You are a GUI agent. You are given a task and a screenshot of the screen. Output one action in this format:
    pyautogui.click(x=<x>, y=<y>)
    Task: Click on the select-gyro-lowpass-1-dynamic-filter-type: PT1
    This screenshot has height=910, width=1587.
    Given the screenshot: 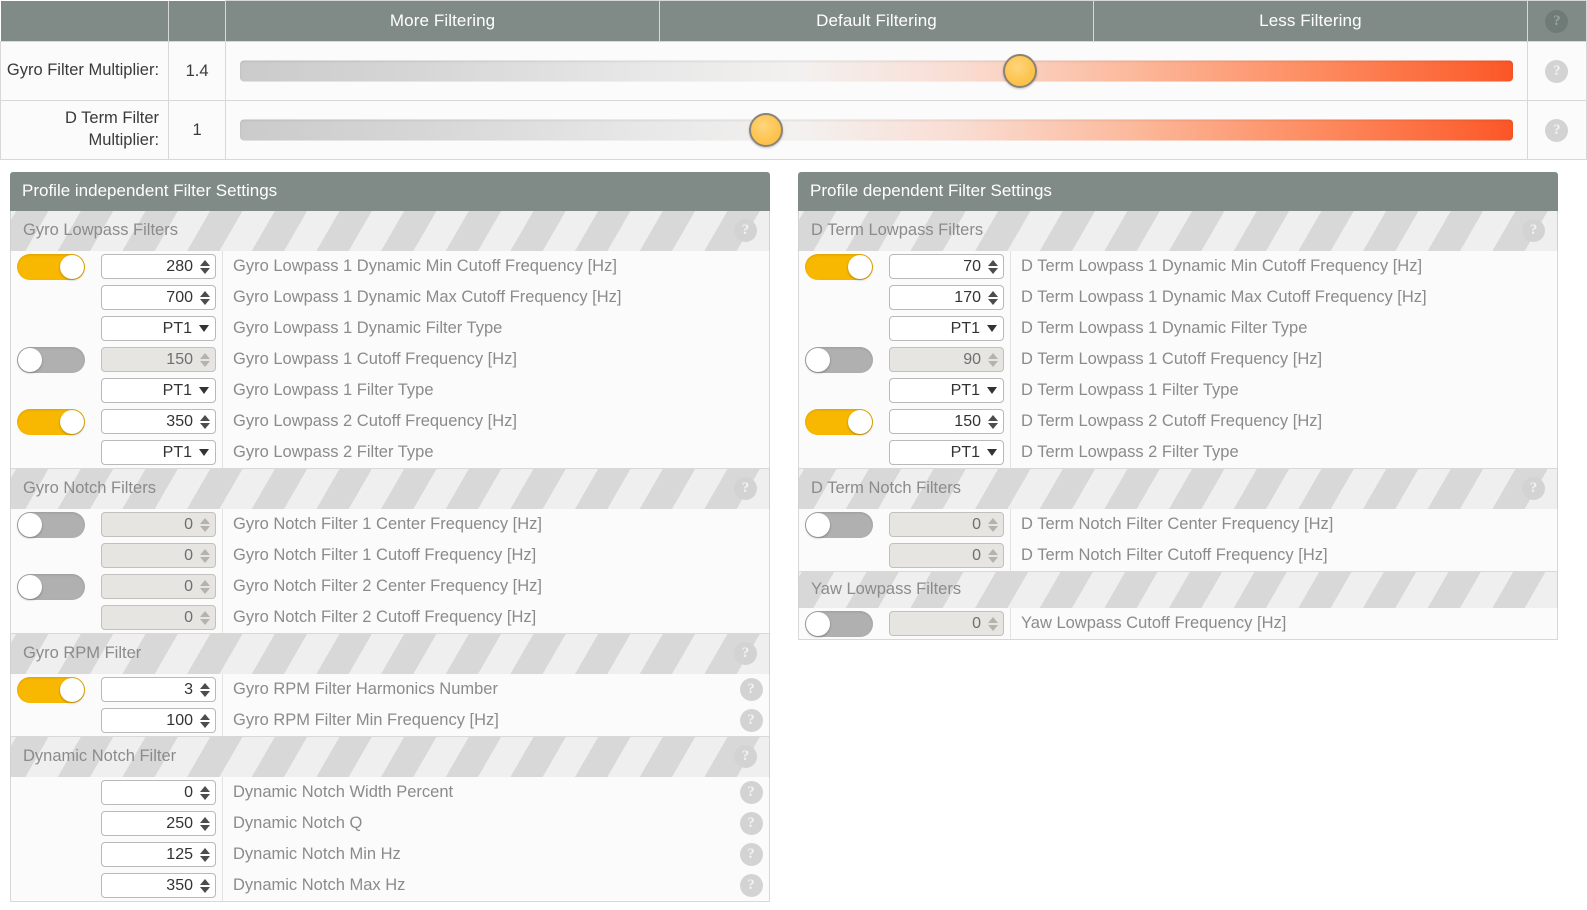 What is the action you would take?
    pyautogui.click(x=158, y=328)
    